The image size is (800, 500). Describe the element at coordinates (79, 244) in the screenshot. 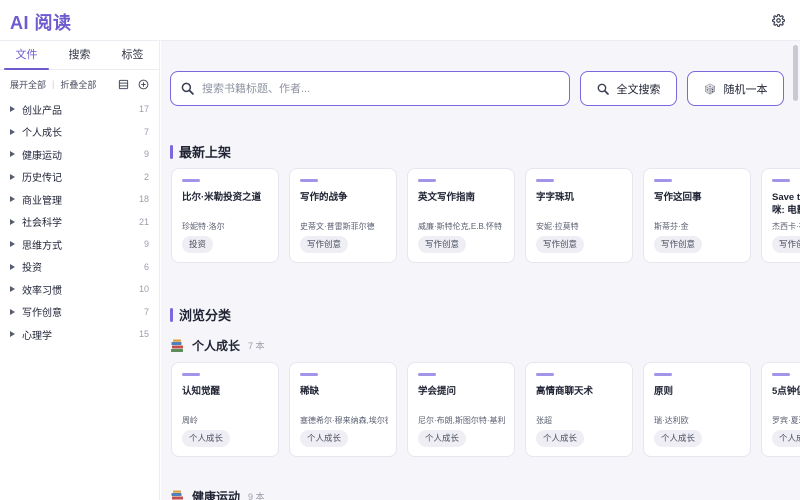

I see `sidebar-category-item: 思维方式 9` at that location.